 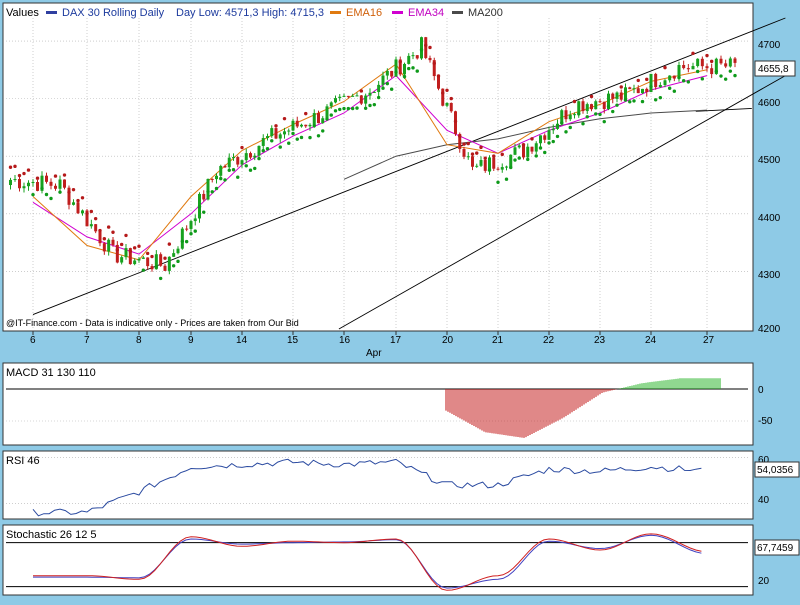 I want to click on price-tick: 4400, so click(x=769, y=218).